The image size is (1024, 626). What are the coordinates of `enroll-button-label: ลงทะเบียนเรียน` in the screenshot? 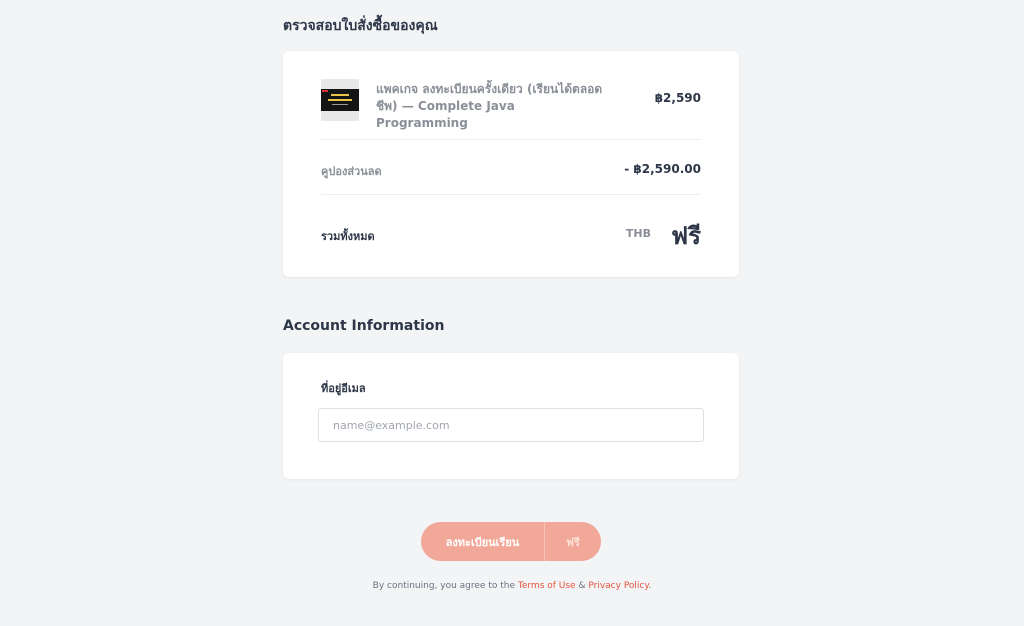 It's located at (482, 542).